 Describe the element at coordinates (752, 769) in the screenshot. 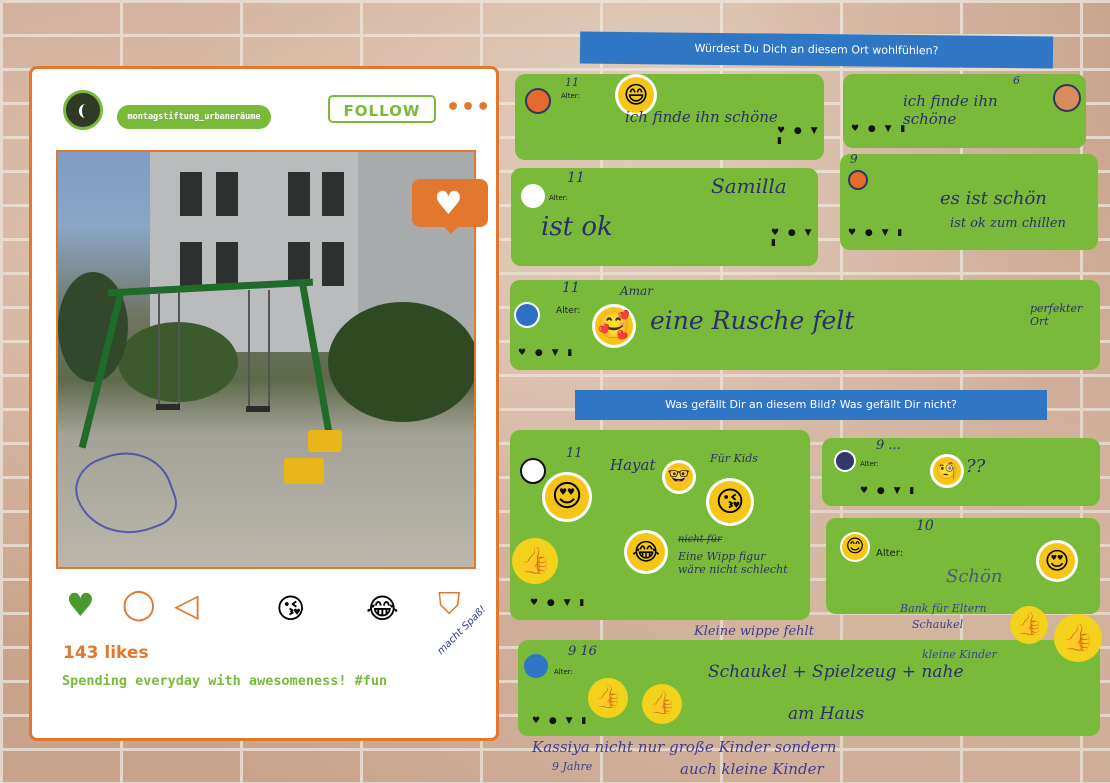

I see `handwritten-note: auch kleine Kinder` at that location.